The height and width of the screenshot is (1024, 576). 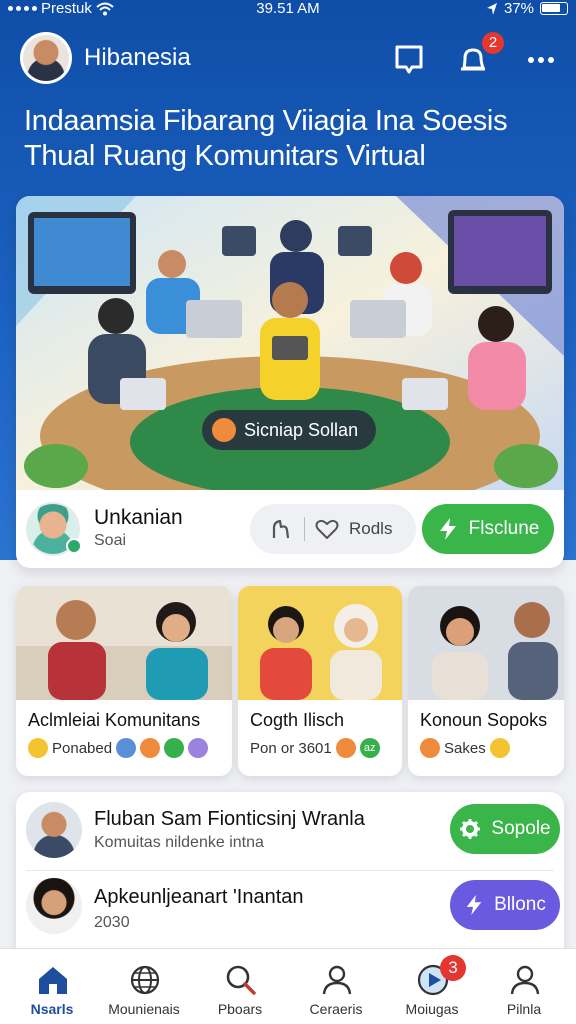 What do you see at coordinates (504, 528) in the screenshot?
I see `hero-action-label: Flsclune` at bounding box center [504, 528].